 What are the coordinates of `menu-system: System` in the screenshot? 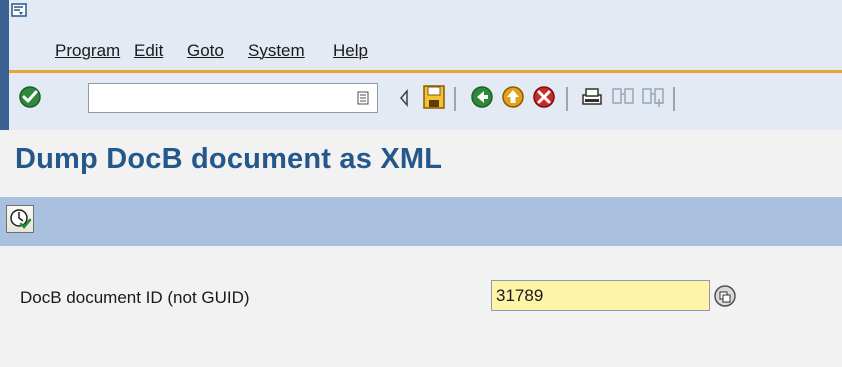 It's located at (276, 51).